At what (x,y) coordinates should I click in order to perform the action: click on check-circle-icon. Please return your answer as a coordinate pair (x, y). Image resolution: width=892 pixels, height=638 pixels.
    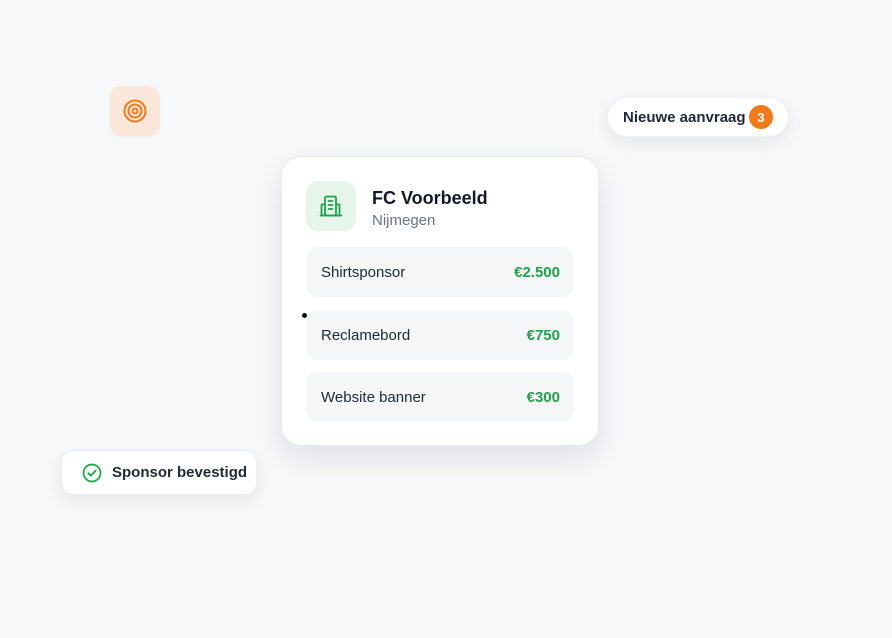
    Looking at the image, I should click on (92, 473).